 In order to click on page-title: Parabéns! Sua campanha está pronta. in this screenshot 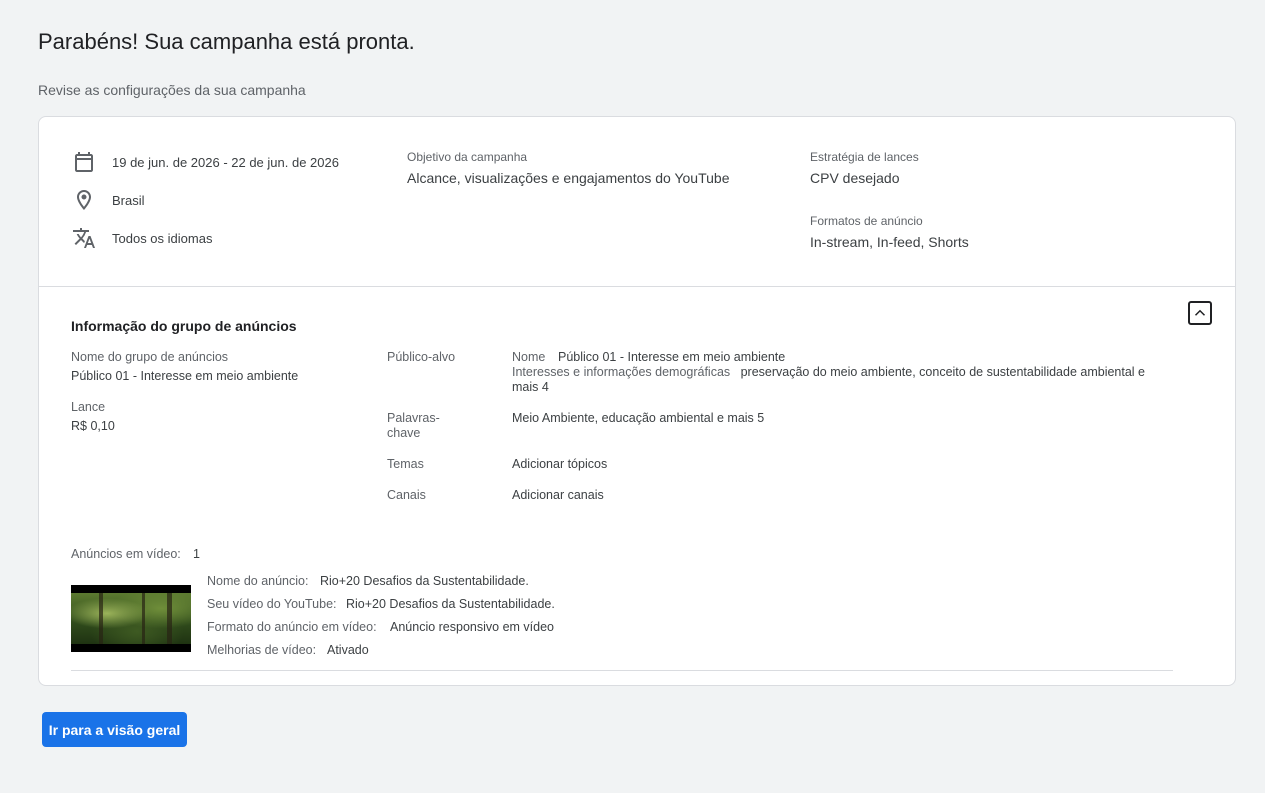, I will do `click(226, 41)`.